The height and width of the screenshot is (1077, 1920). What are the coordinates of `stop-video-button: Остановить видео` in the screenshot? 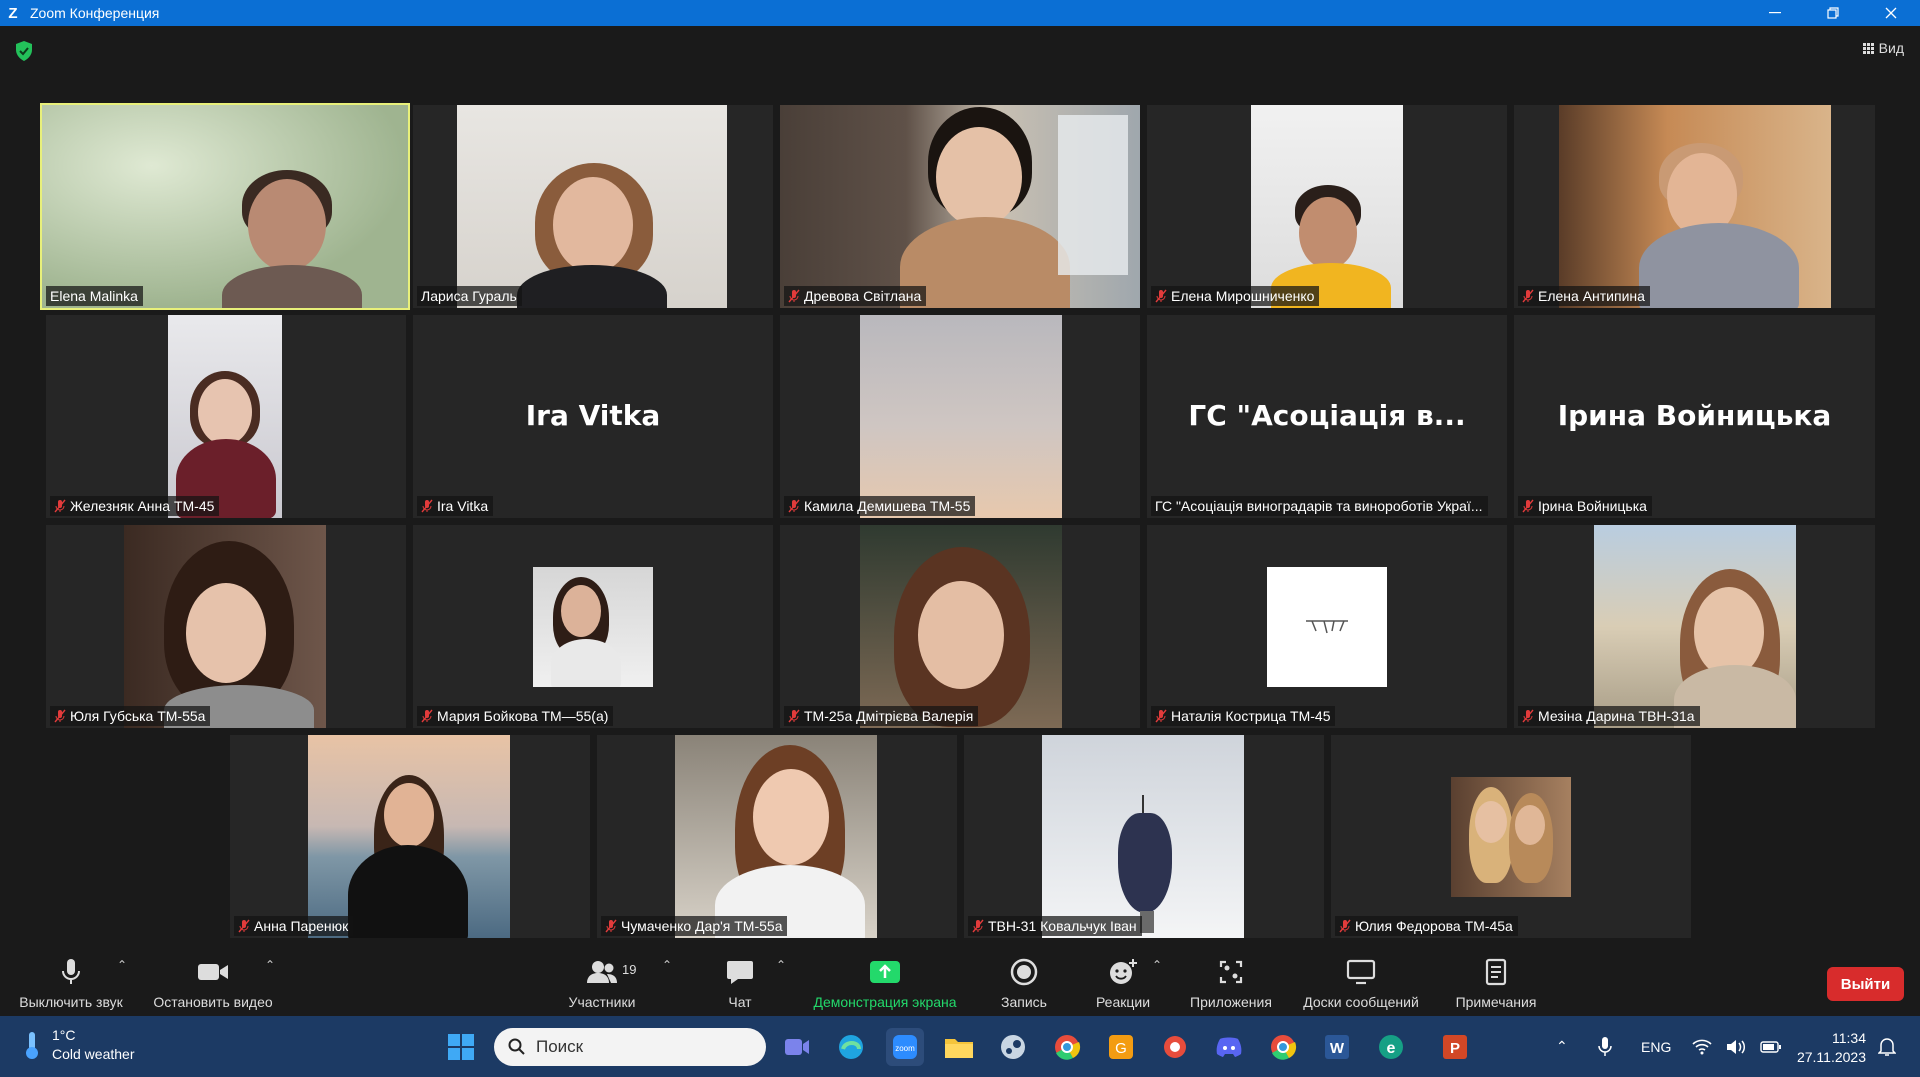 It's located at (213, 981).